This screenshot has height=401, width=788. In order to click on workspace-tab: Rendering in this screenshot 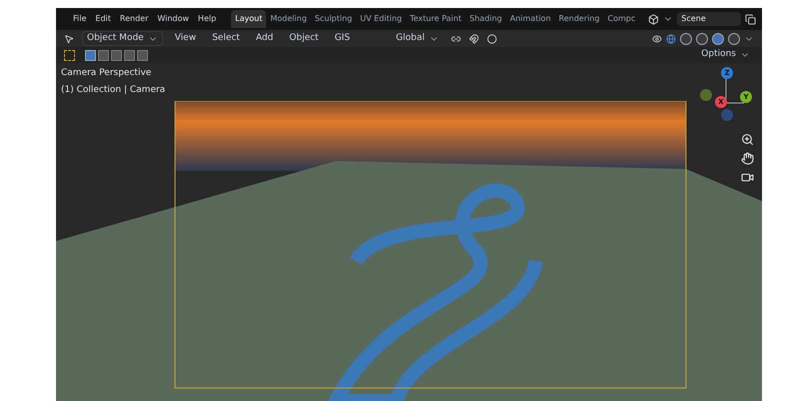, I will do `click(579, 19)`.